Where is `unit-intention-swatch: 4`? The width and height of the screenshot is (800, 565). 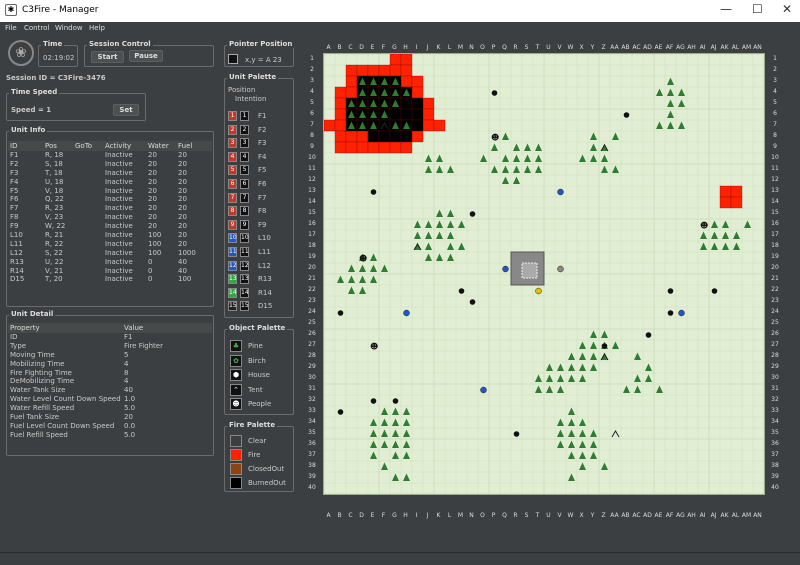 unit-intention-swatch: 4 is located at coordinates (244, 156).